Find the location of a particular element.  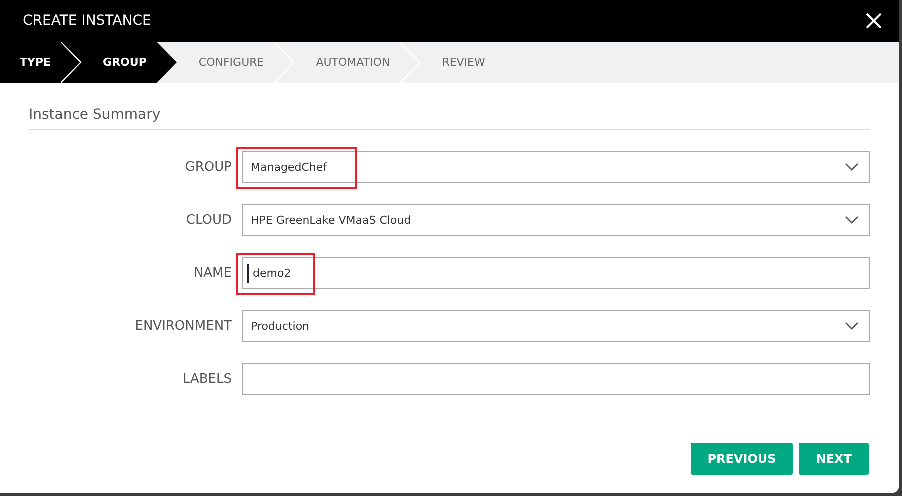

input-field: demo2 is located at coordinates (556, 273).